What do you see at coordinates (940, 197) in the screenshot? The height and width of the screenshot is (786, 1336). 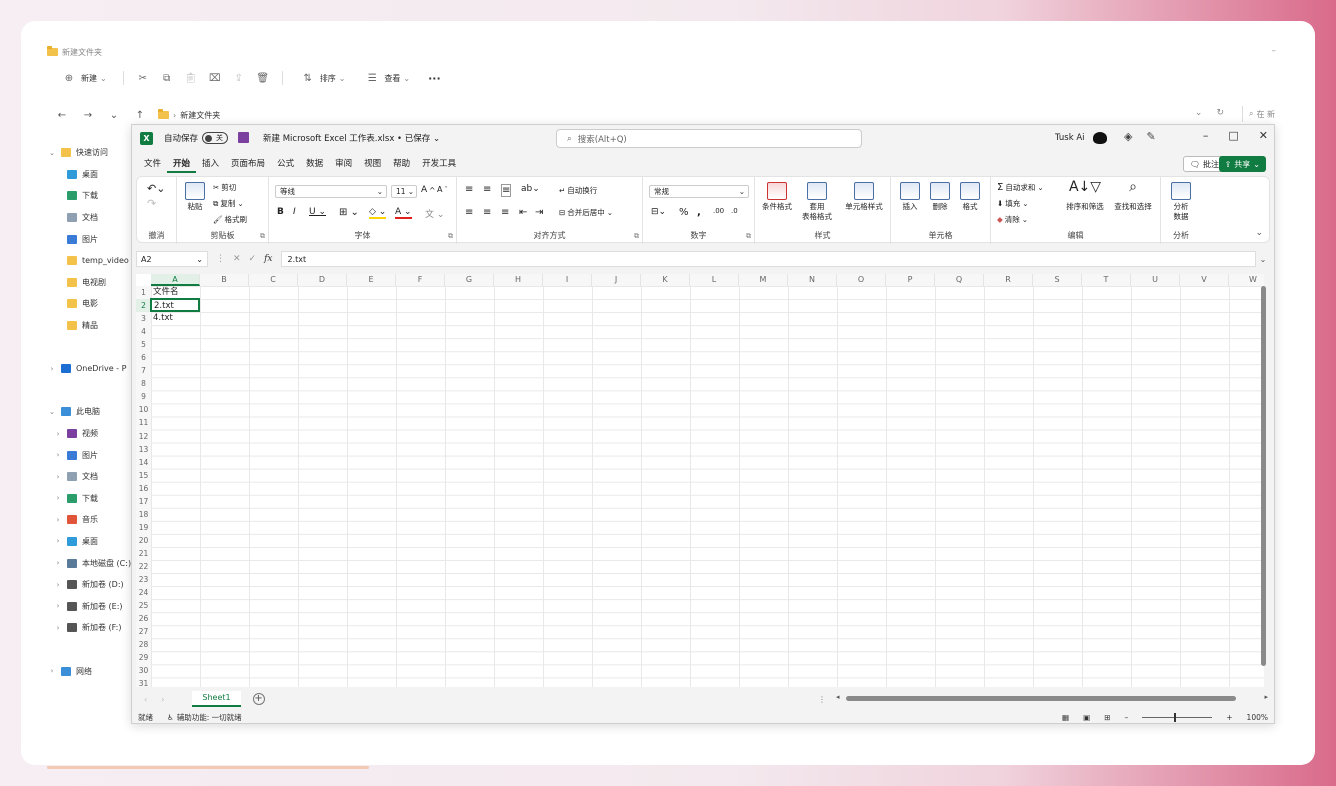 I see `delete-cells-button: 删除` at bounding box center [940, 197].